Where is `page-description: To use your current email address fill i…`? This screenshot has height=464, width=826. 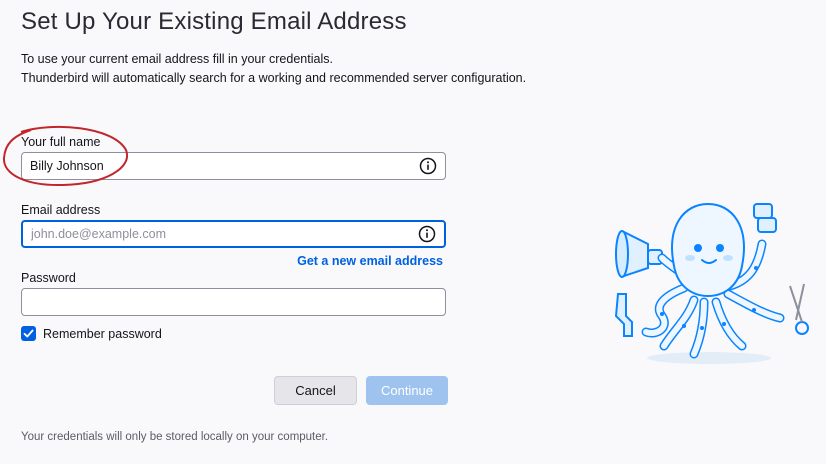
page-description: To use your current email address fill i… is located at coordinates (273, 69).